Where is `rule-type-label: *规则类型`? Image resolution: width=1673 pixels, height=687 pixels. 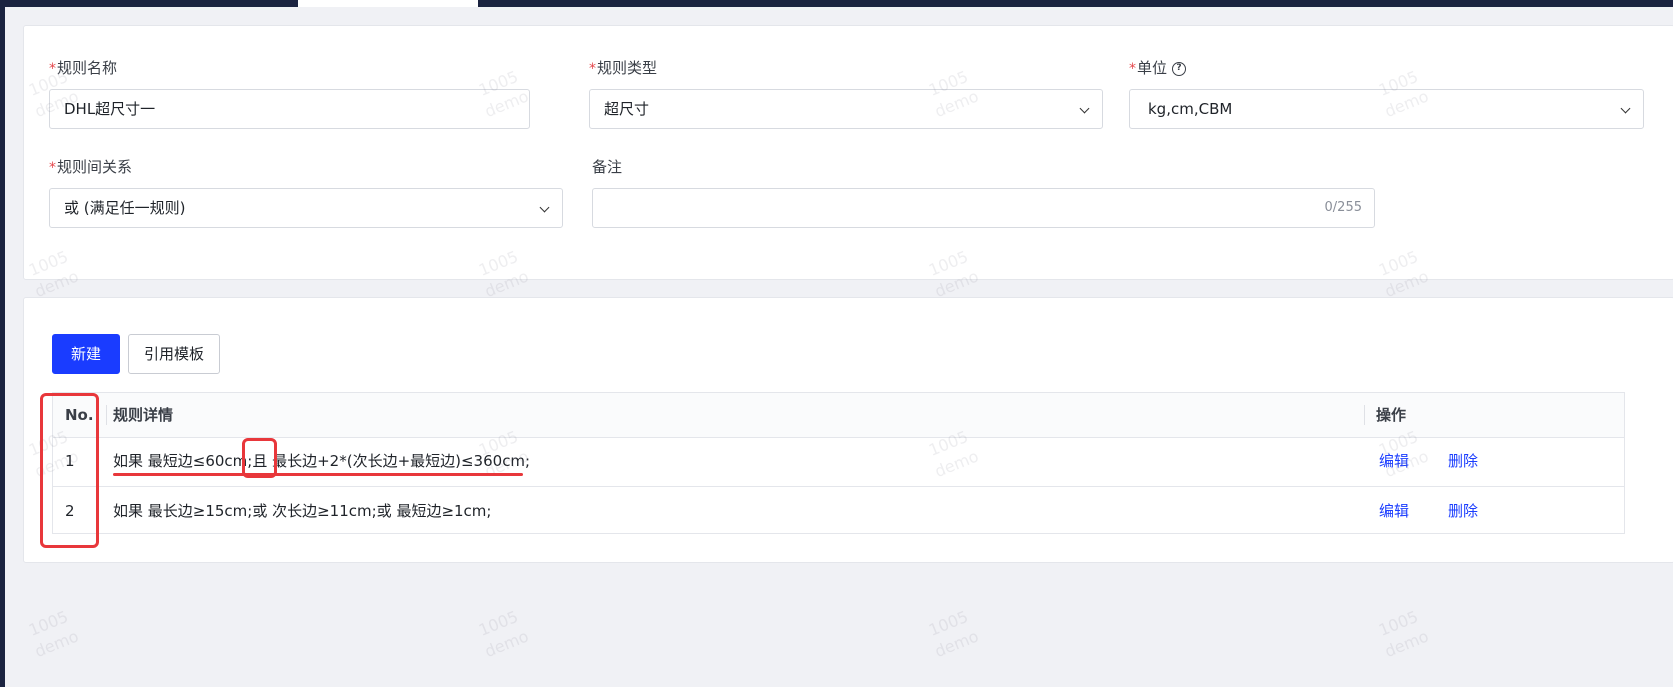 rule-type-label: *规则类型 is located at coordinates (623, 68).